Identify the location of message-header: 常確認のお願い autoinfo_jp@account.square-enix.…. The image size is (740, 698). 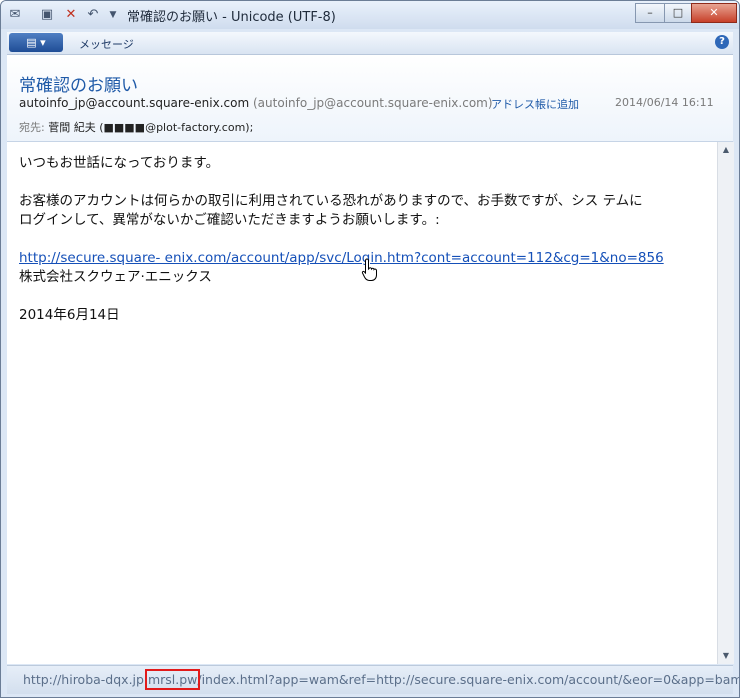
(370, 98).